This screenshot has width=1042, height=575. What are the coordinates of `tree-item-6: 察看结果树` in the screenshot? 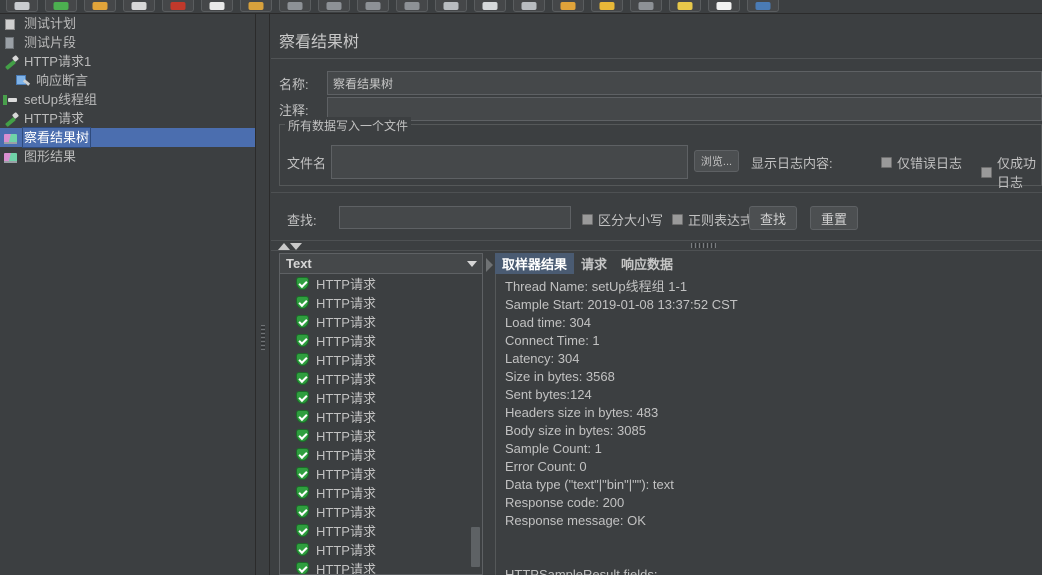 It's located at (127, 137).